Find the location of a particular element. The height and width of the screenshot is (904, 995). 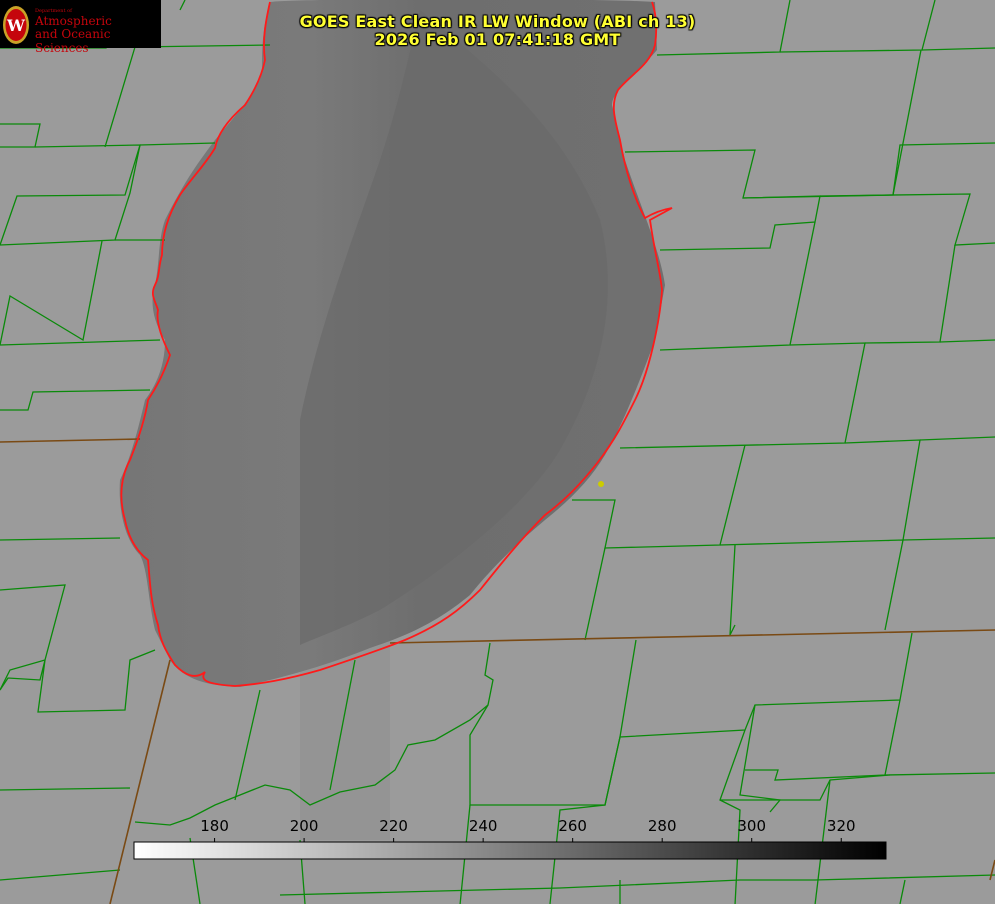

location-marker is located at coordinates (601, 484).